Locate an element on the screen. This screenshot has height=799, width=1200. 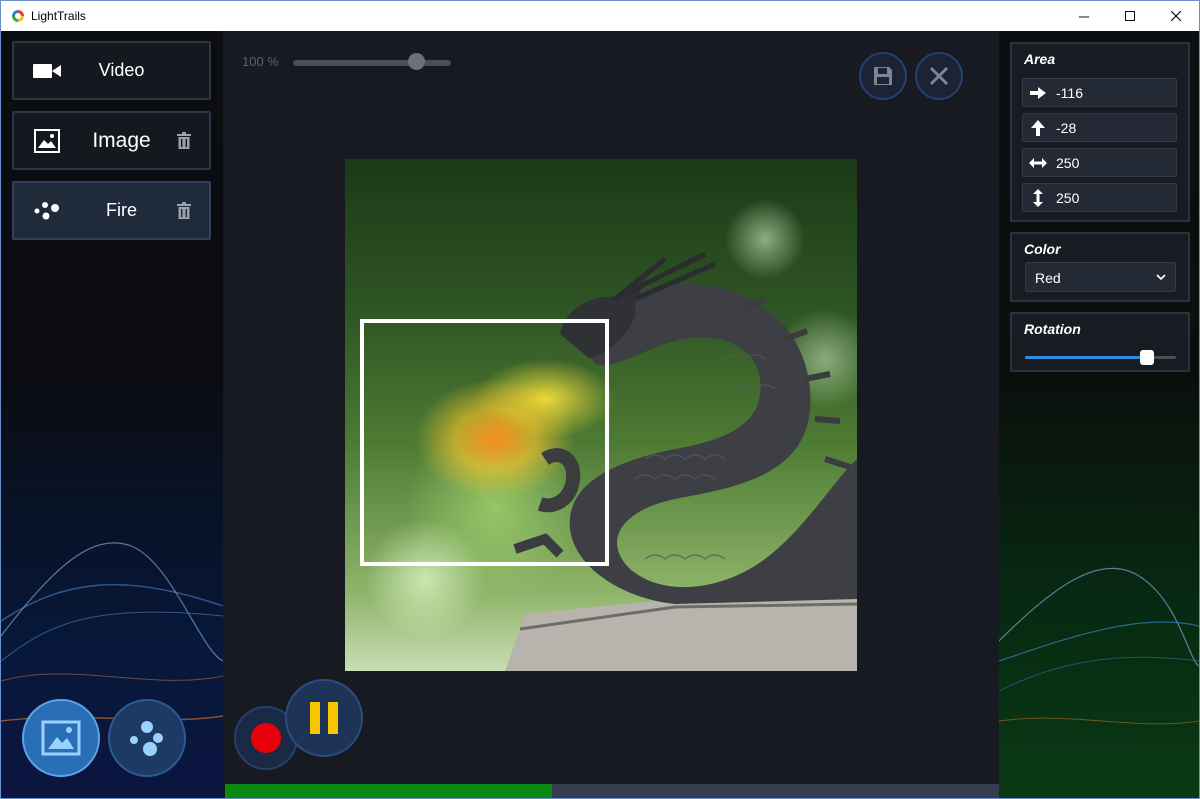
zoom-label: 100 % is located at coordinates (260, 61).